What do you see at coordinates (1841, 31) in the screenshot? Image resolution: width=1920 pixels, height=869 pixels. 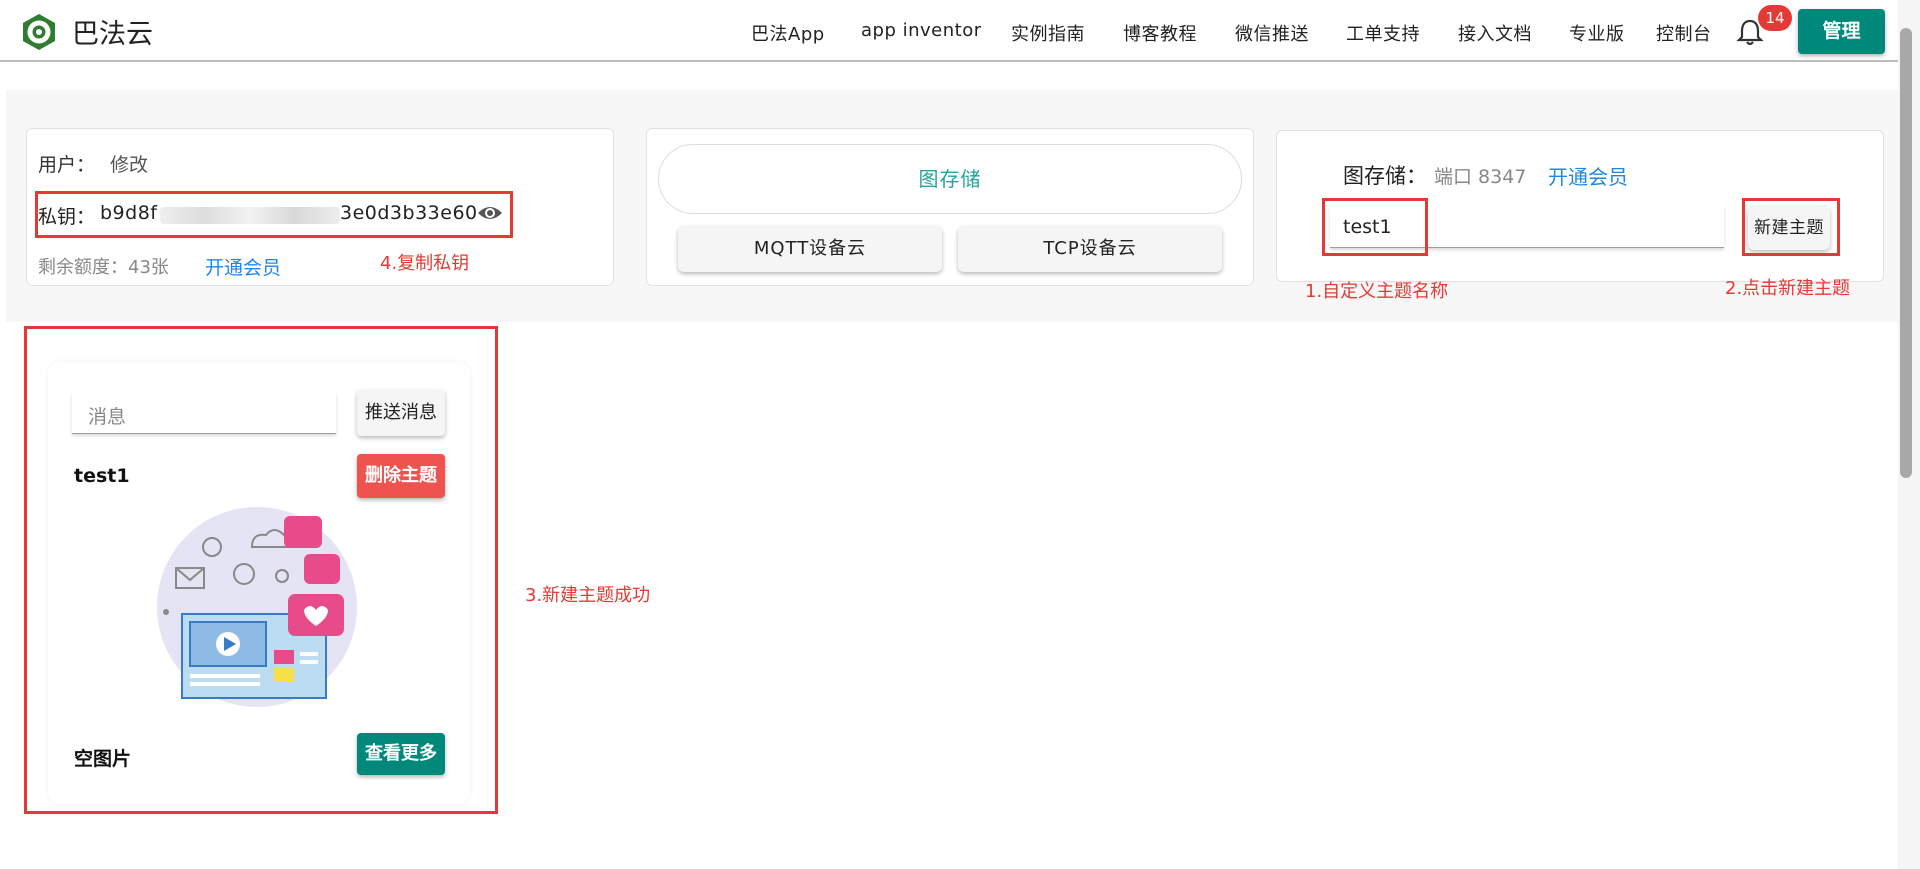 I see `manage-button: 管理` at bounding box center [1841, 31].